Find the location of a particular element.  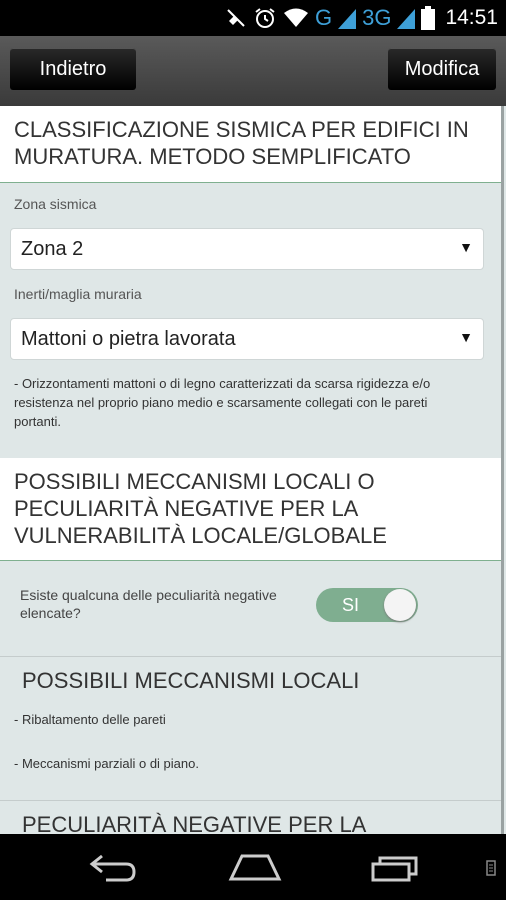

inerti-select: Mattoni o pietra lavorata ▼ is located at coordinates (247, 339).